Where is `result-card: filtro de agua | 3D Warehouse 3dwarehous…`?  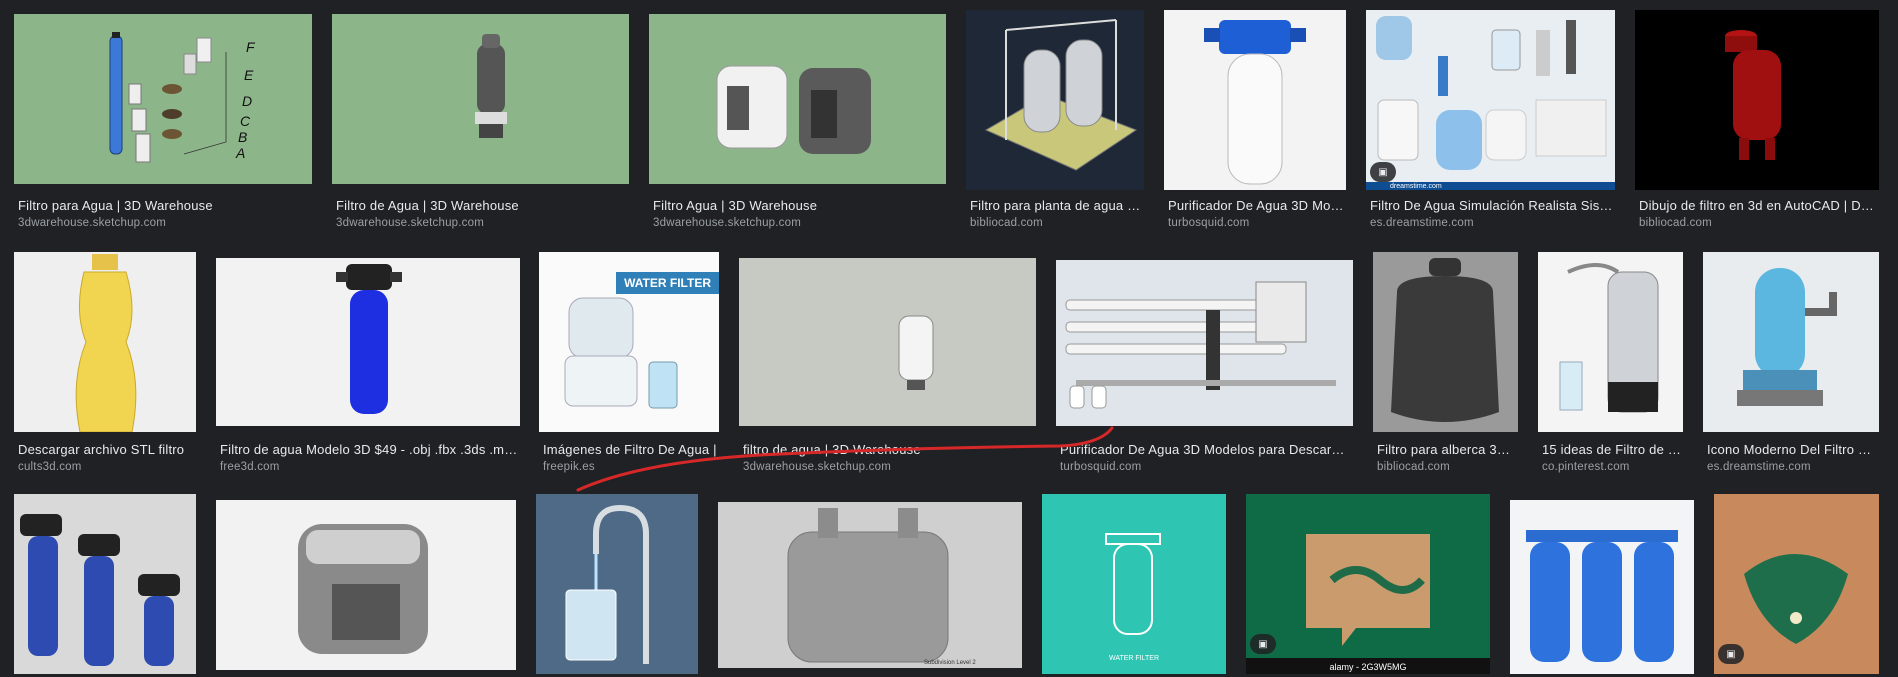
result-card: filtro de agua | 3D Warehouse 3dwarehous… is located at coordinates (887, 366).